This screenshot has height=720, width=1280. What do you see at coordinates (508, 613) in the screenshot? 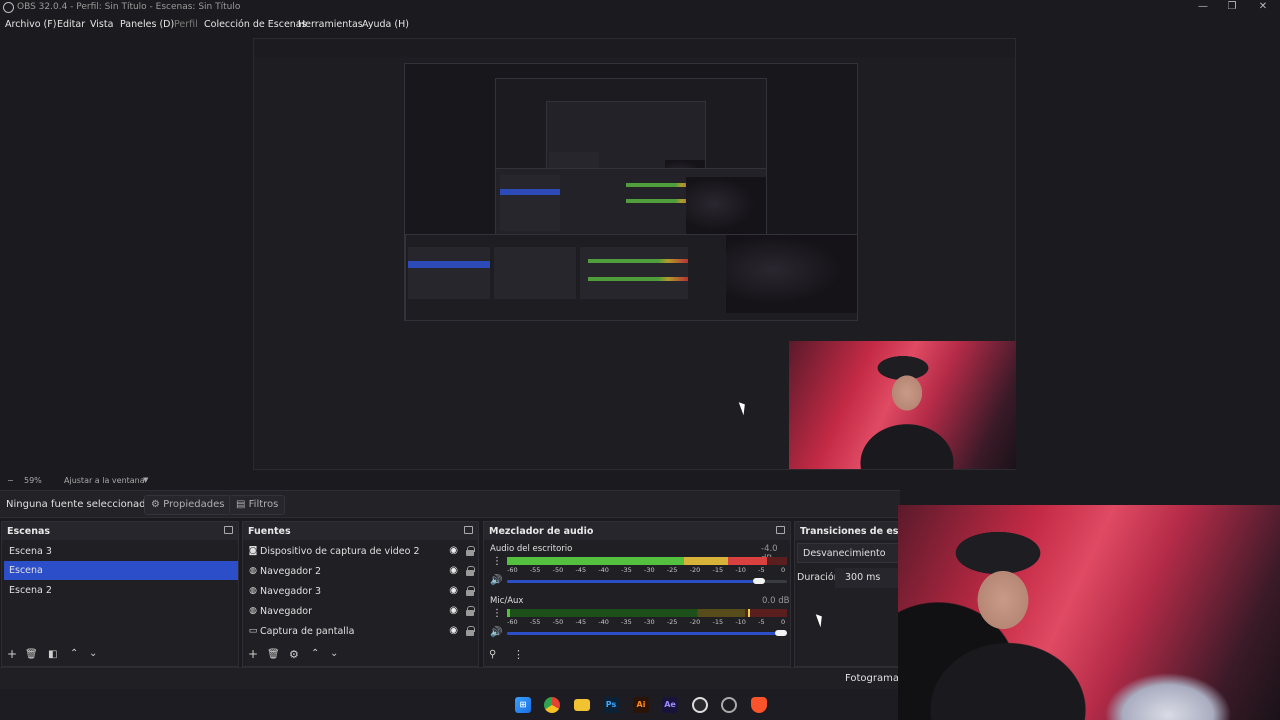
I see `vu-level` at bounding box center [508, 613].